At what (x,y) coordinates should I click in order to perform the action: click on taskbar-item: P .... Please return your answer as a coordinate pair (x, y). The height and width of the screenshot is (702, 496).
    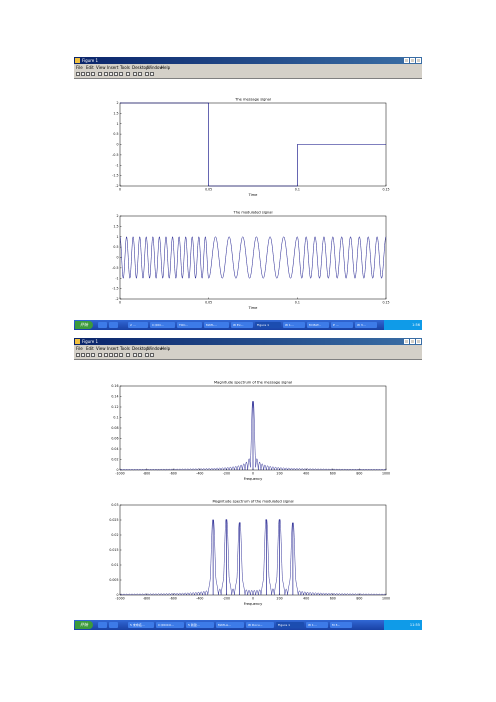
    Looking at the image, I should click on (342, 325).